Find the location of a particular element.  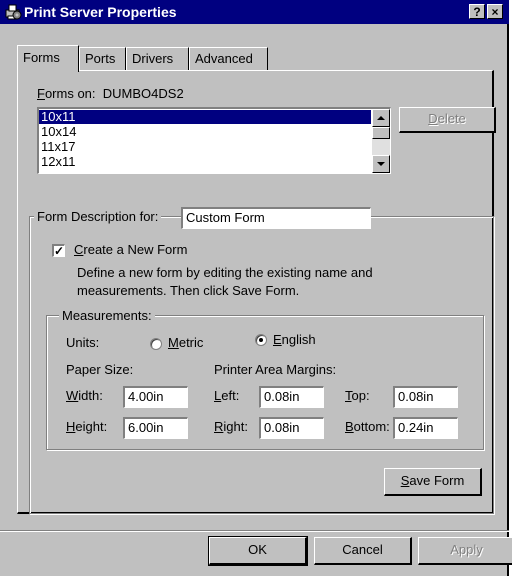

printer-server-icon is located at coordinates (13, 12).